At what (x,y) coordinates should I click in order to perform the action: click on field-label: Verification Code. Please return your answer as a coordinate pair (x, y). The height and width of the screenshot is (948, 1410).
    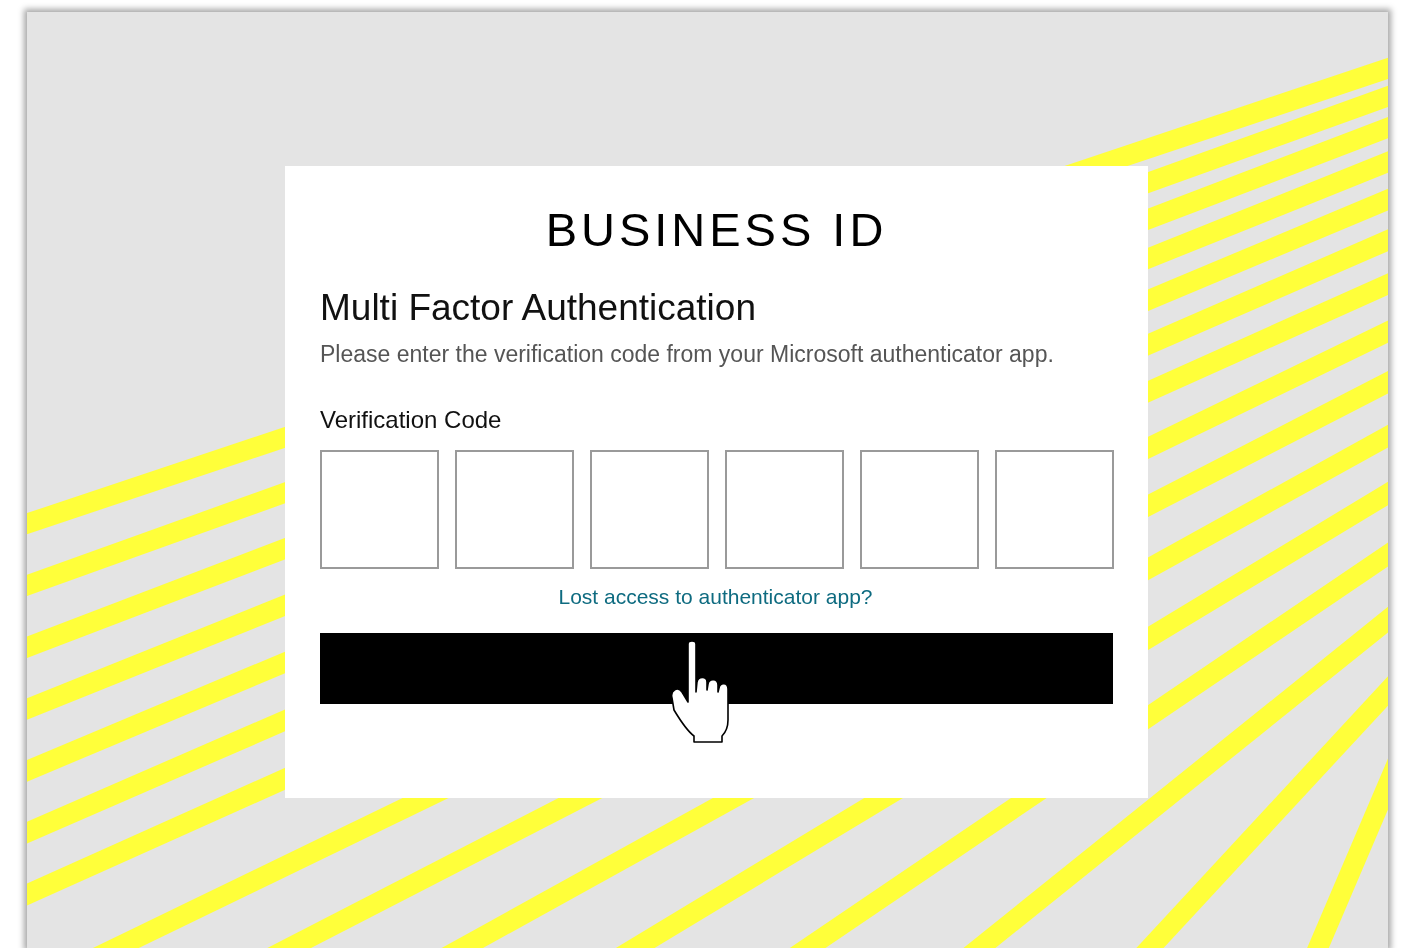
    Looking at the image, I should click on (411, 420).